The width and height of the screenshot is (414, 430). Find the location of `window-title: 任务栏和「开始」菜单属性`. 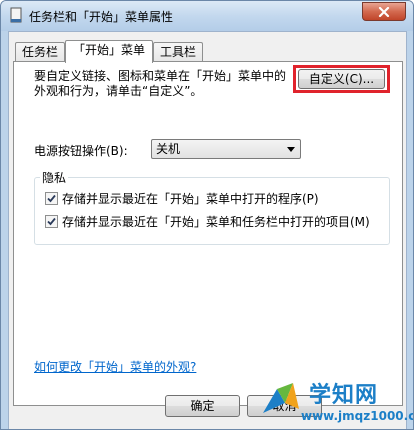

window-title: 任务栏和「开始」菜单属性 is located at coordinates (101, 17).